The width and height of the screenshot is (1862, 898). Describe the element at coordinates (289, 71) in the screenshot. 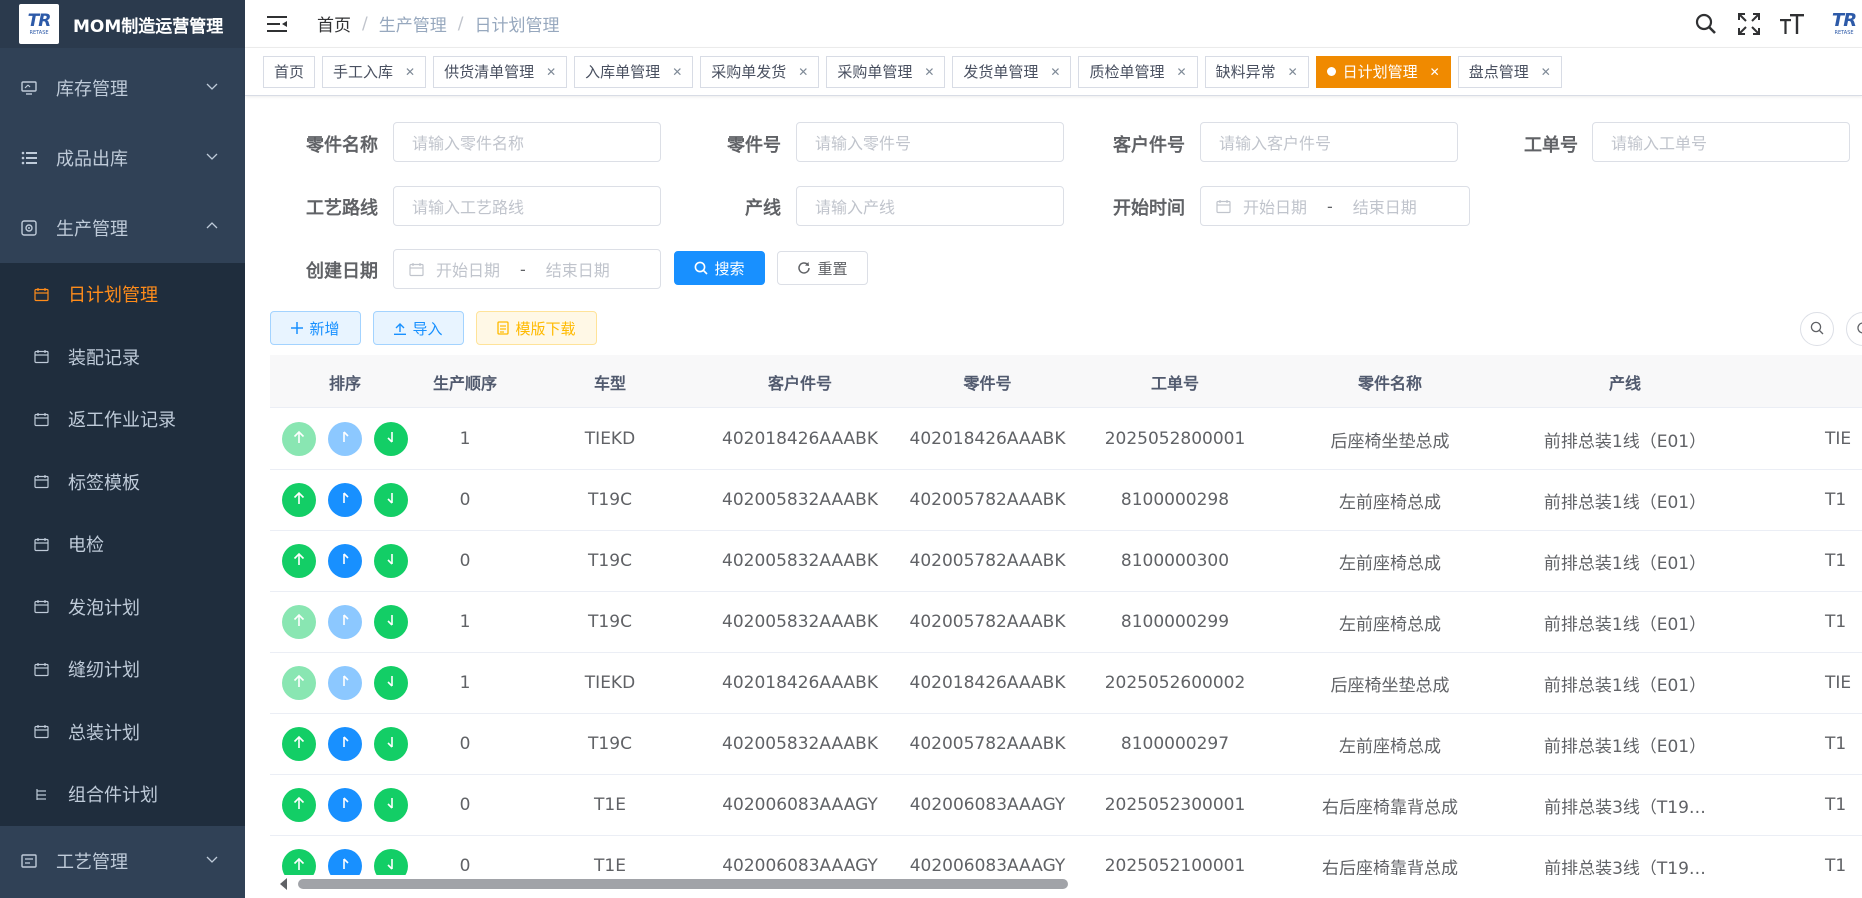

I see `tag-home: 首页` at that location.